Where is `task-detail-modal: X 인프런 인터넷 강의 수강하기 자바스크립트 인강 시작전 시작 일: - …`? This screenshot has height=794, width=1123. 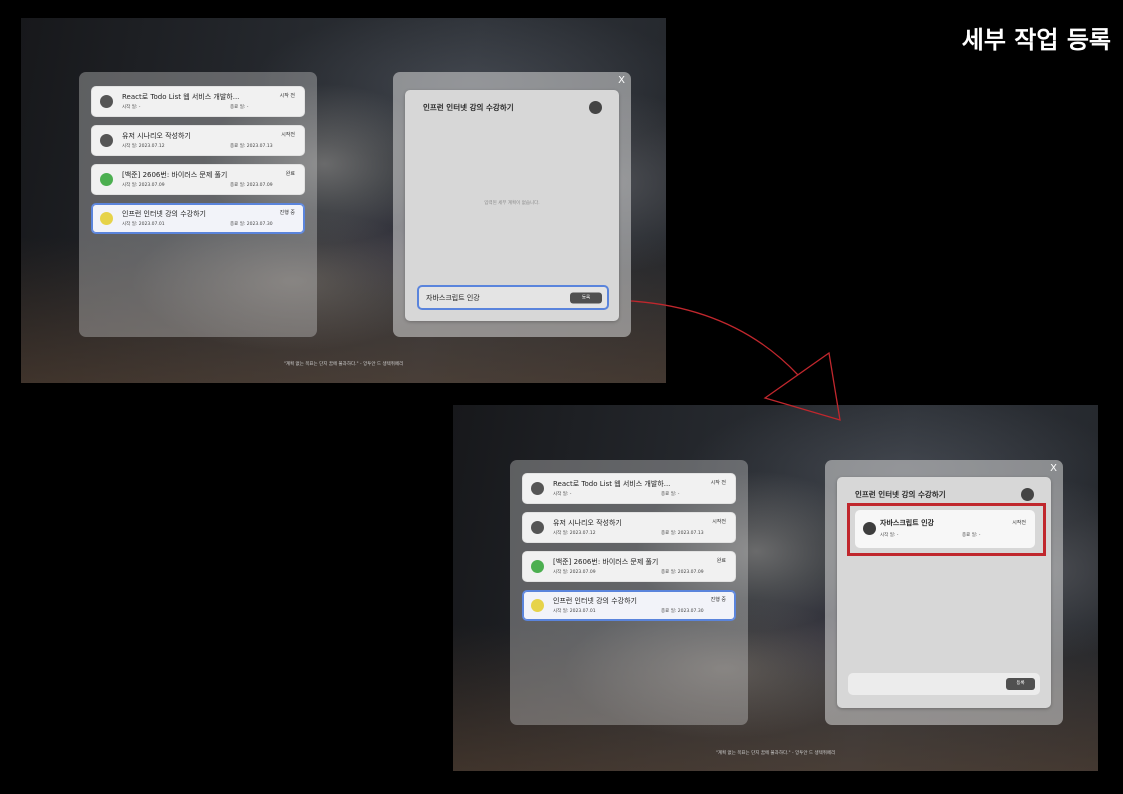
task-detail-modal: X 인프런 인터넷 강의 수강하기 자바스크립트 인강 시작전 시작 일: - … is located at coordinates (944, 592).